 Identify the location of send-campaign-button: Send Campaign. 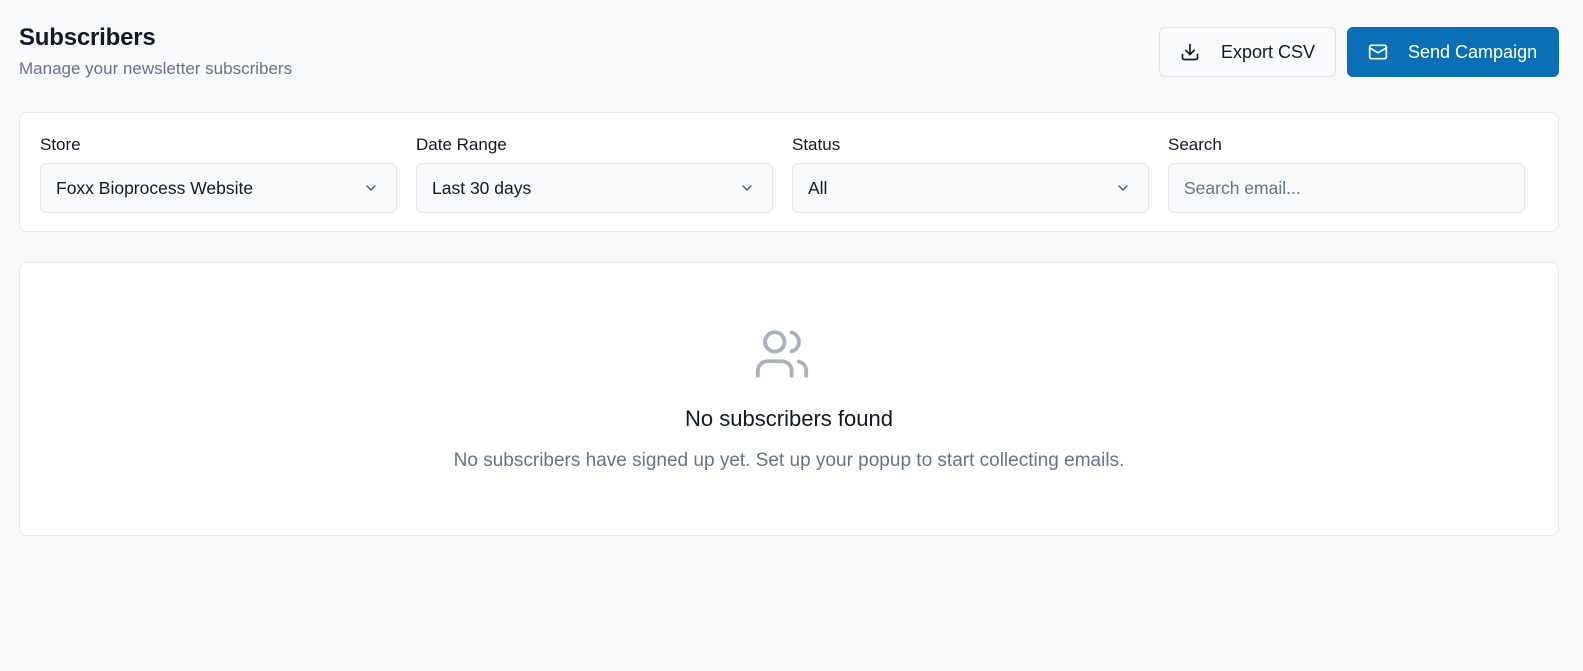
(1453, 52).